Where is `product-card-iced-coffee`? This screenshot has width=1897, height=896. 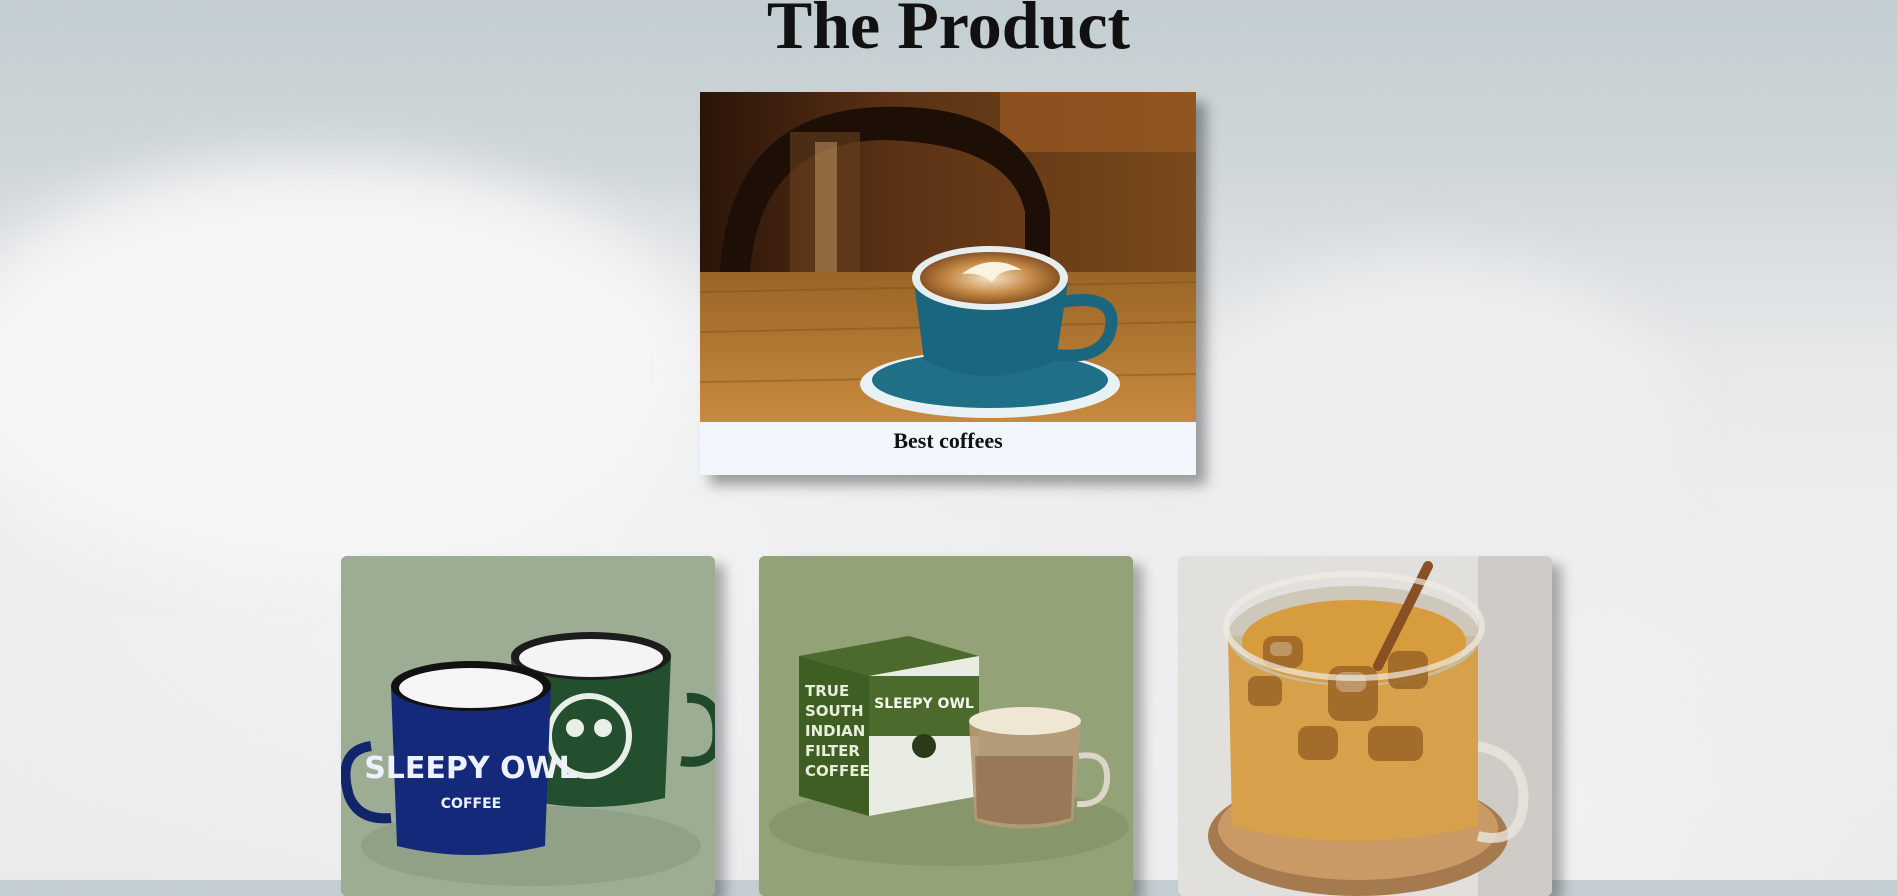
product-card-iced-coffee is located at coordinates (1365, 726).